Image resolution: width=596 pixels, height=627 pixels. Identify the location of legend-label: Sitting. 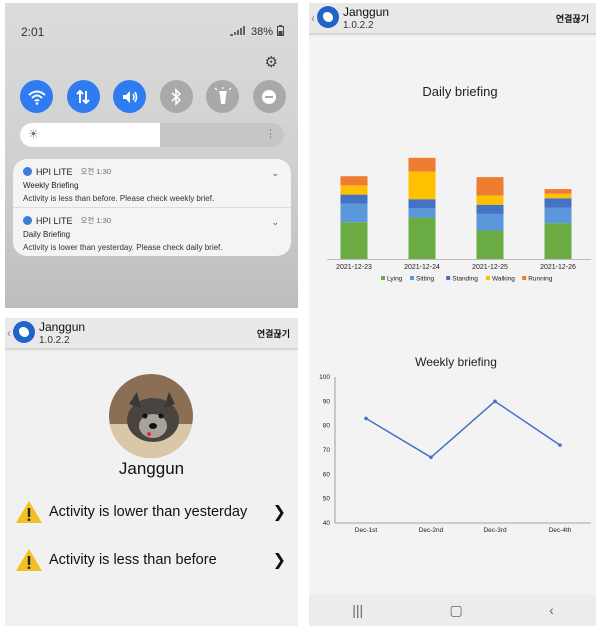
(425, 279).